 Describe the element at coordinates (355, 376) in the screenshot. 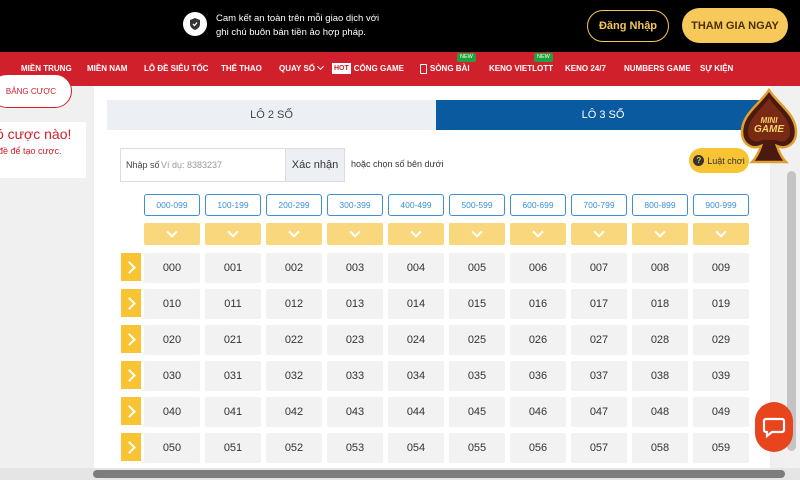

I see `number-cell: 033` at that location.